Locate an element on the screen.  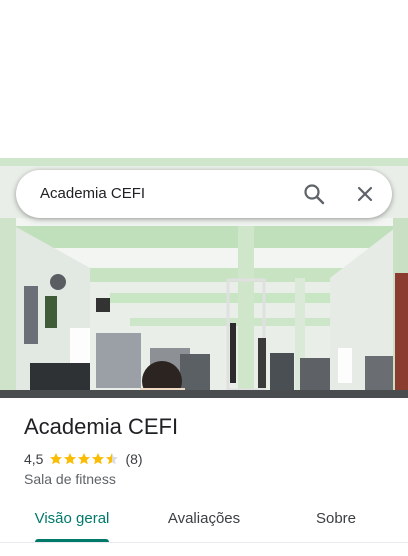
tabs-divider is located at coordinates (204, 542).